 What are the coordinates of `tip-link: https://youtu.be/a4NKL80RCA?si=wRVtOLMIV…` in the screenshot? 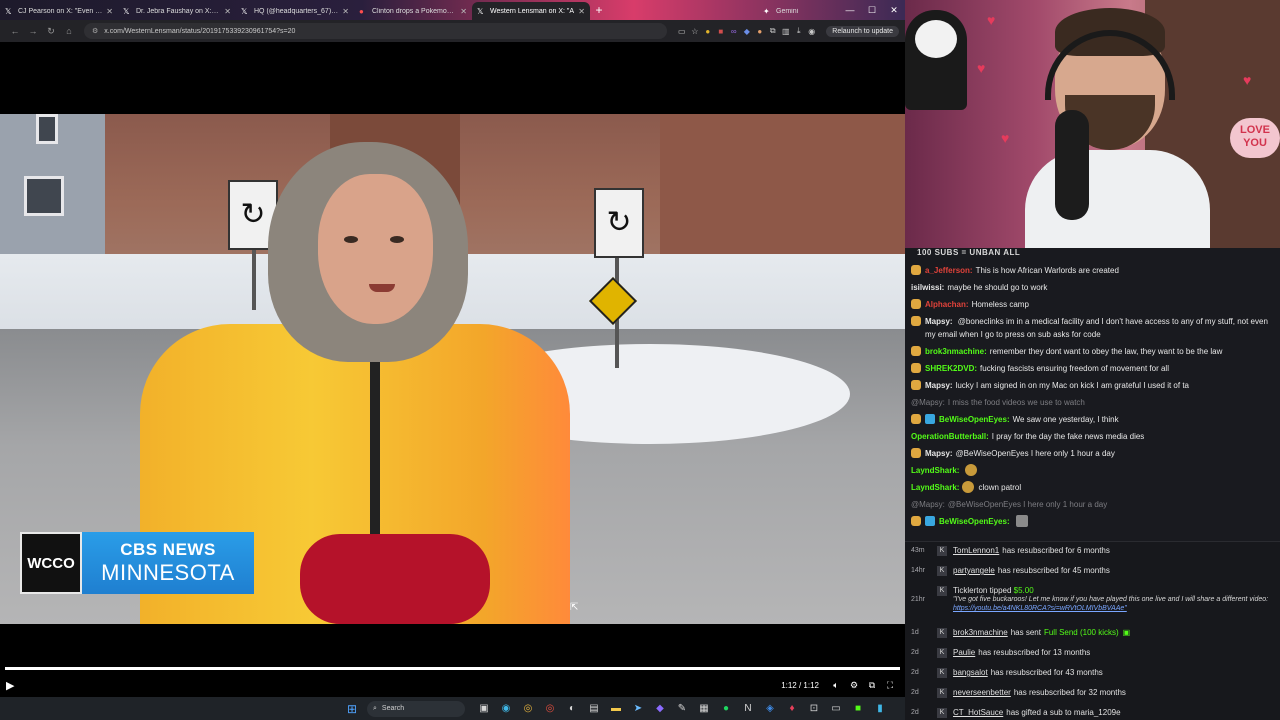 It's located at (1110, 608).